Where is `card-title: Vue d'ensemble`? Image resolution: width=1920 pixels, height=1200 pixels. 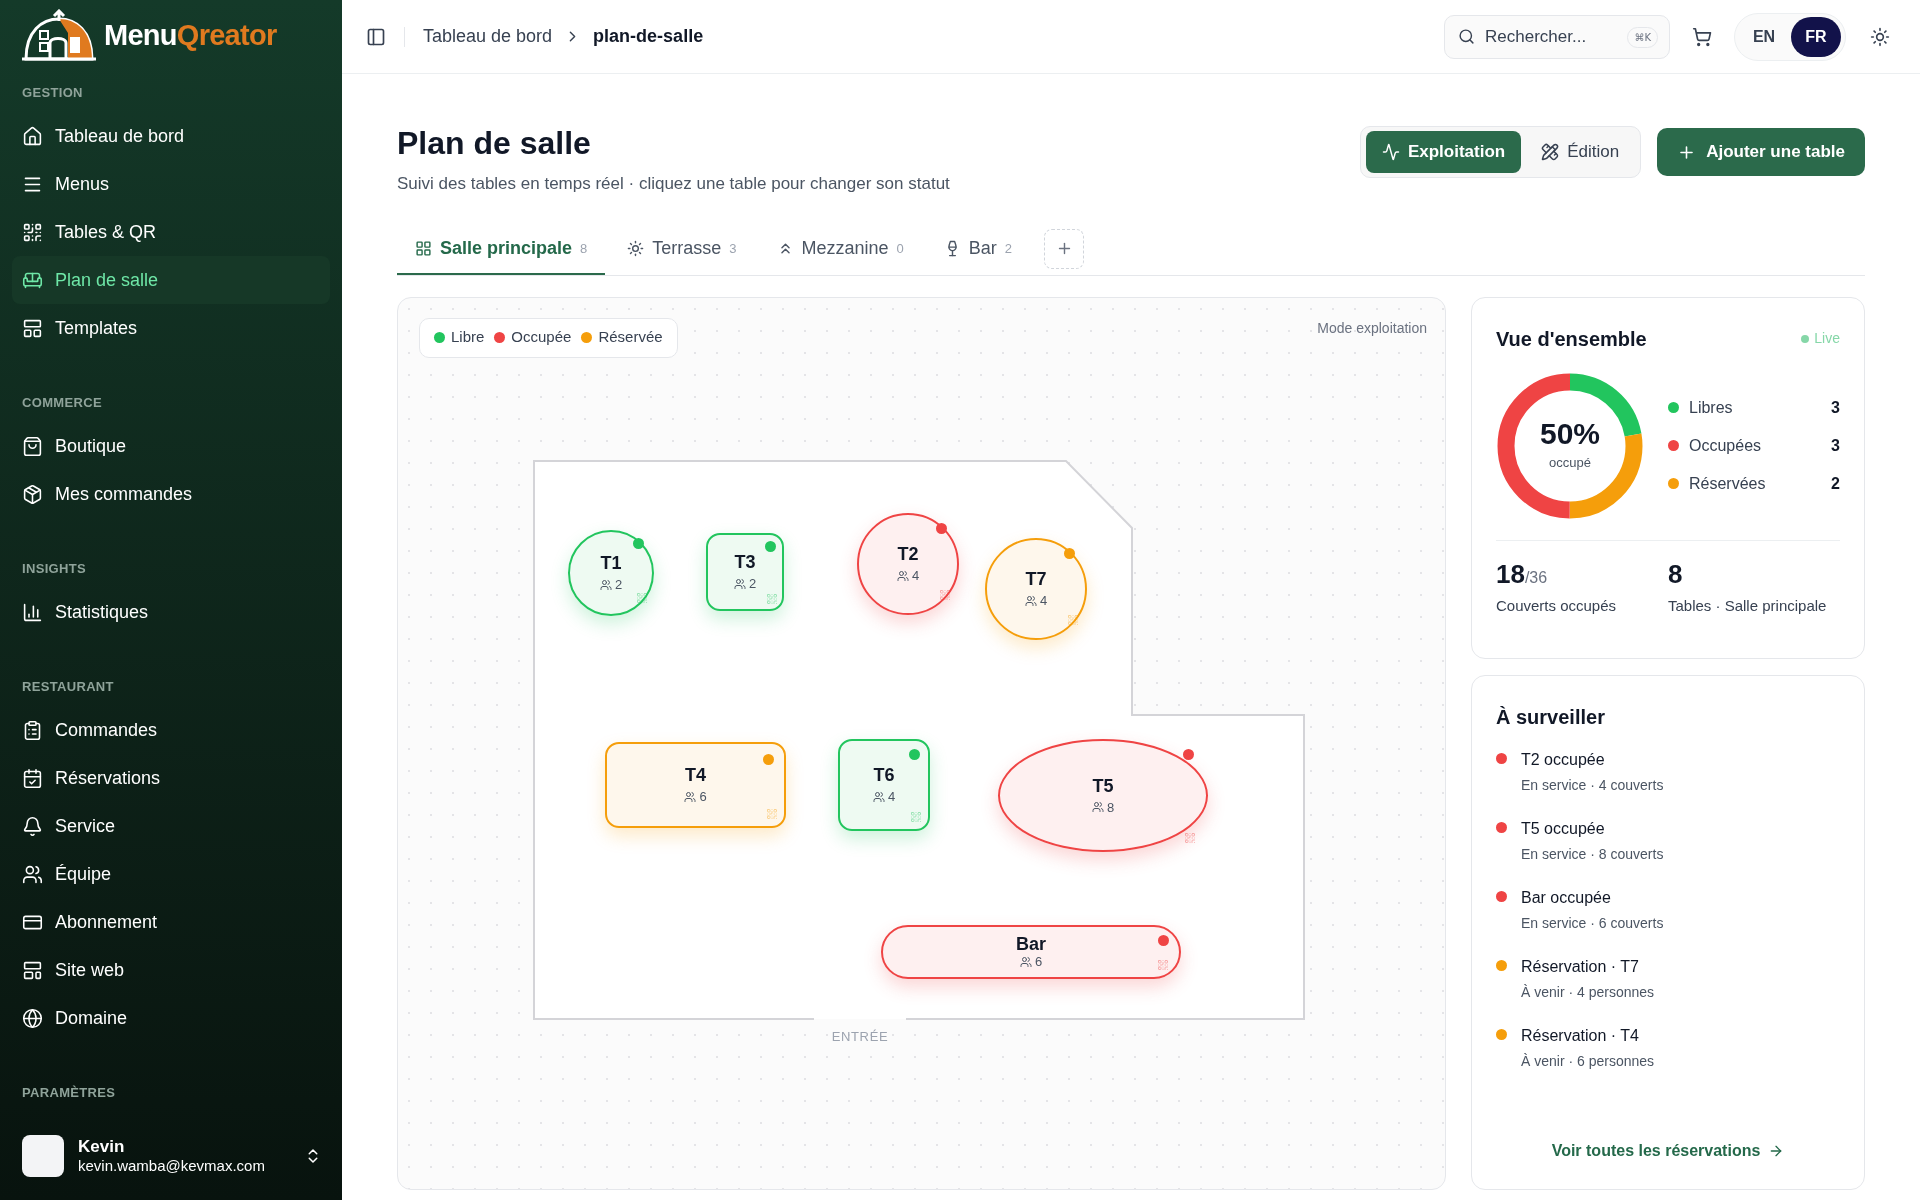 card-title: Vue d'ensemble is located at coordinates (1571, 339).